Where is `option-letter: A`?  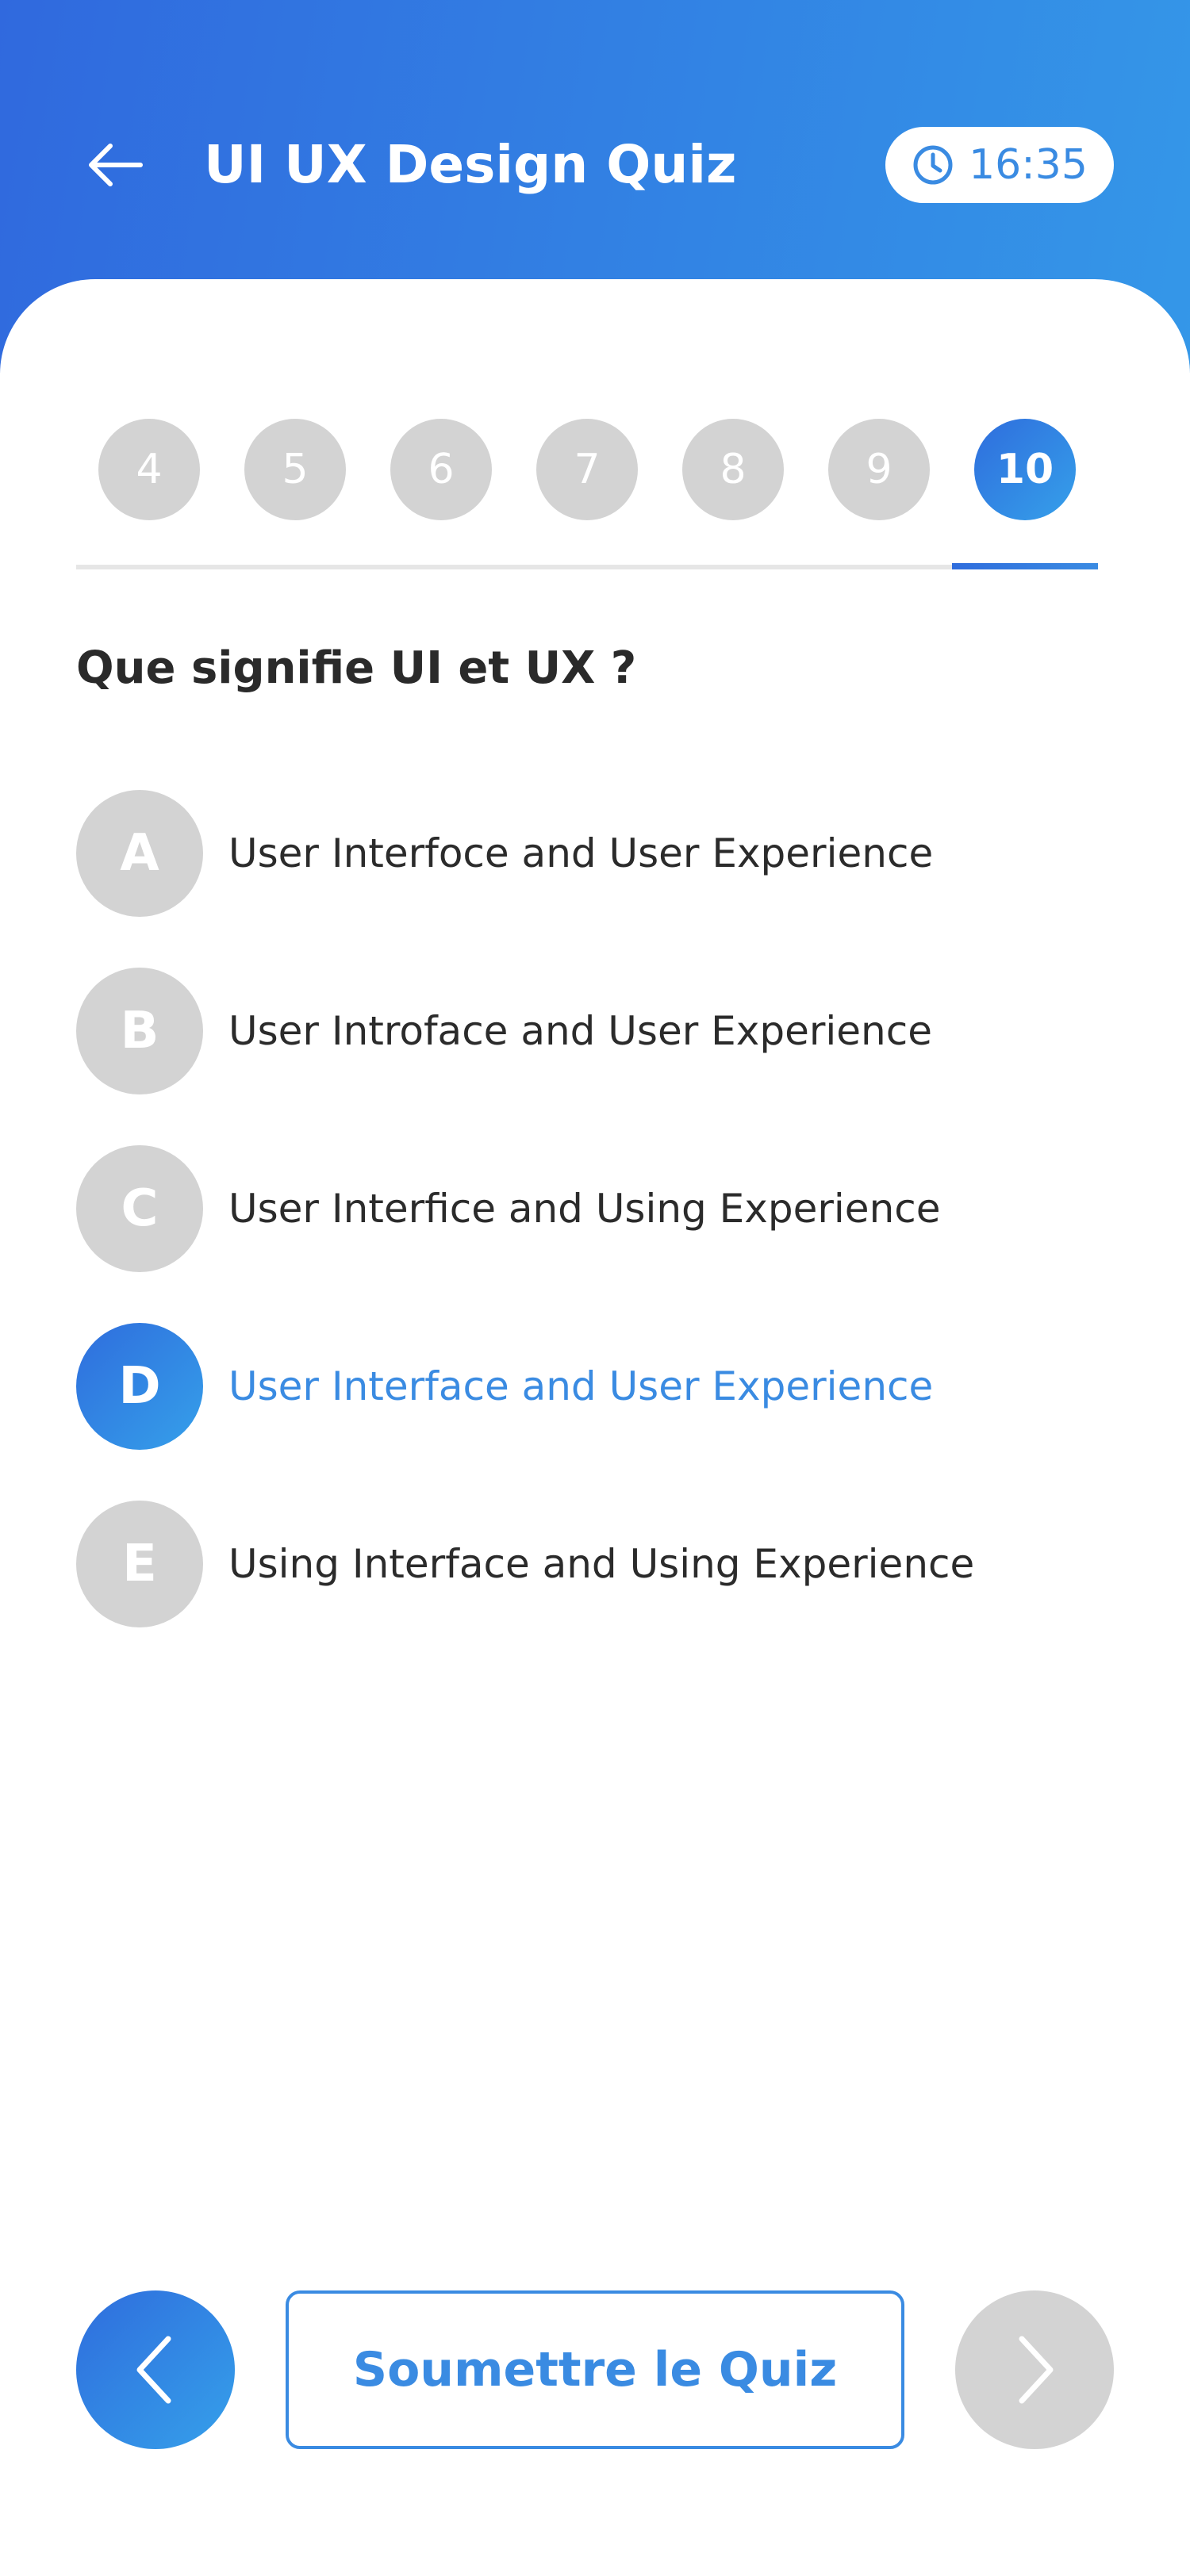 option-letter: A is located at coordinates (139, 853).